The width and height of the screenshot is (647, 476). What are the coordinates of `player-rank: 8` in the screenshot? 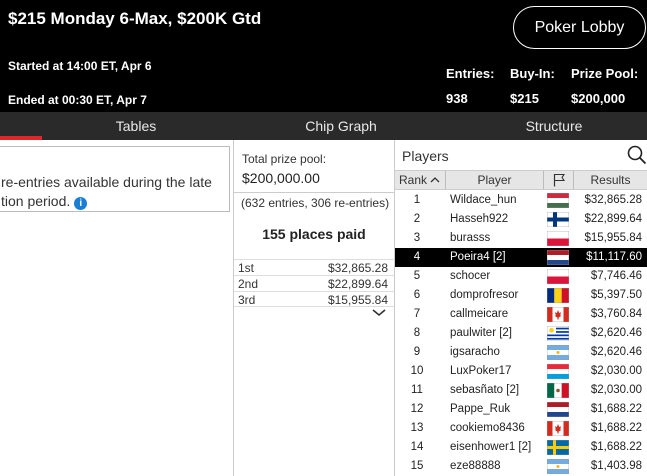 It's located at (417, 333).